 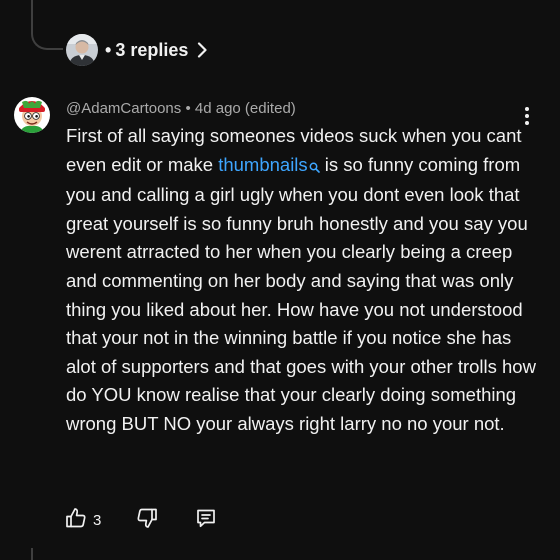 I want to click on replies-count-label: 3 replies, so click(x=151, y=50).